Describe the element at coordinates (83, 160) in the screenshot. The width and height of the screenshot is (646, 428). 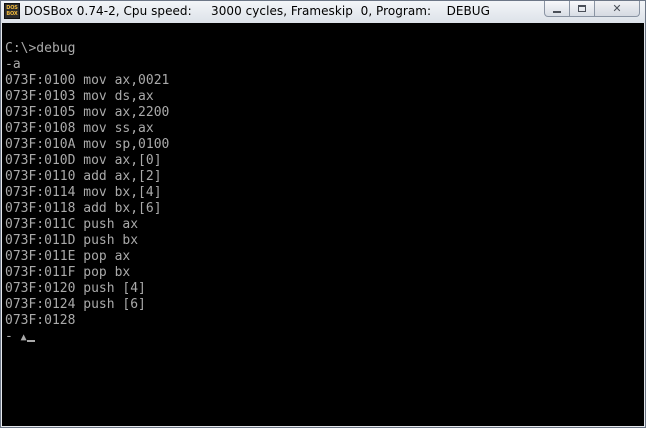
I see `console-line: 073F:010D mov ax,[0]` at that location.